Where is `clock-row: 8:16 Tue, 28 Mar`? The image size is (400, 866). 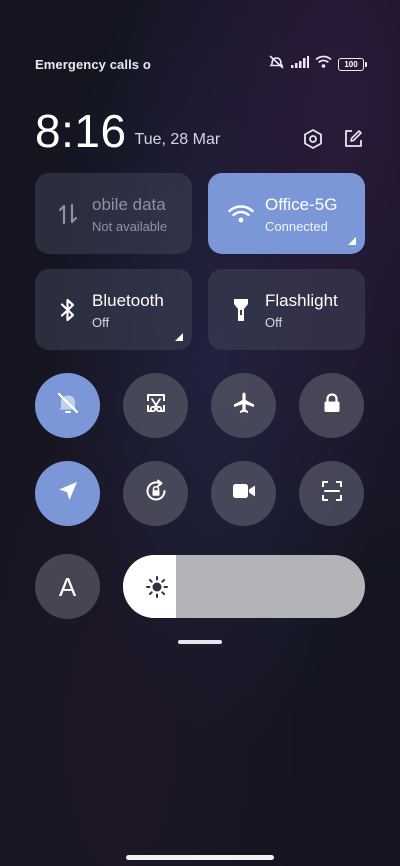
clock-row: 8:16 Tue, 28 Mar is located at coordinates (199, 129).